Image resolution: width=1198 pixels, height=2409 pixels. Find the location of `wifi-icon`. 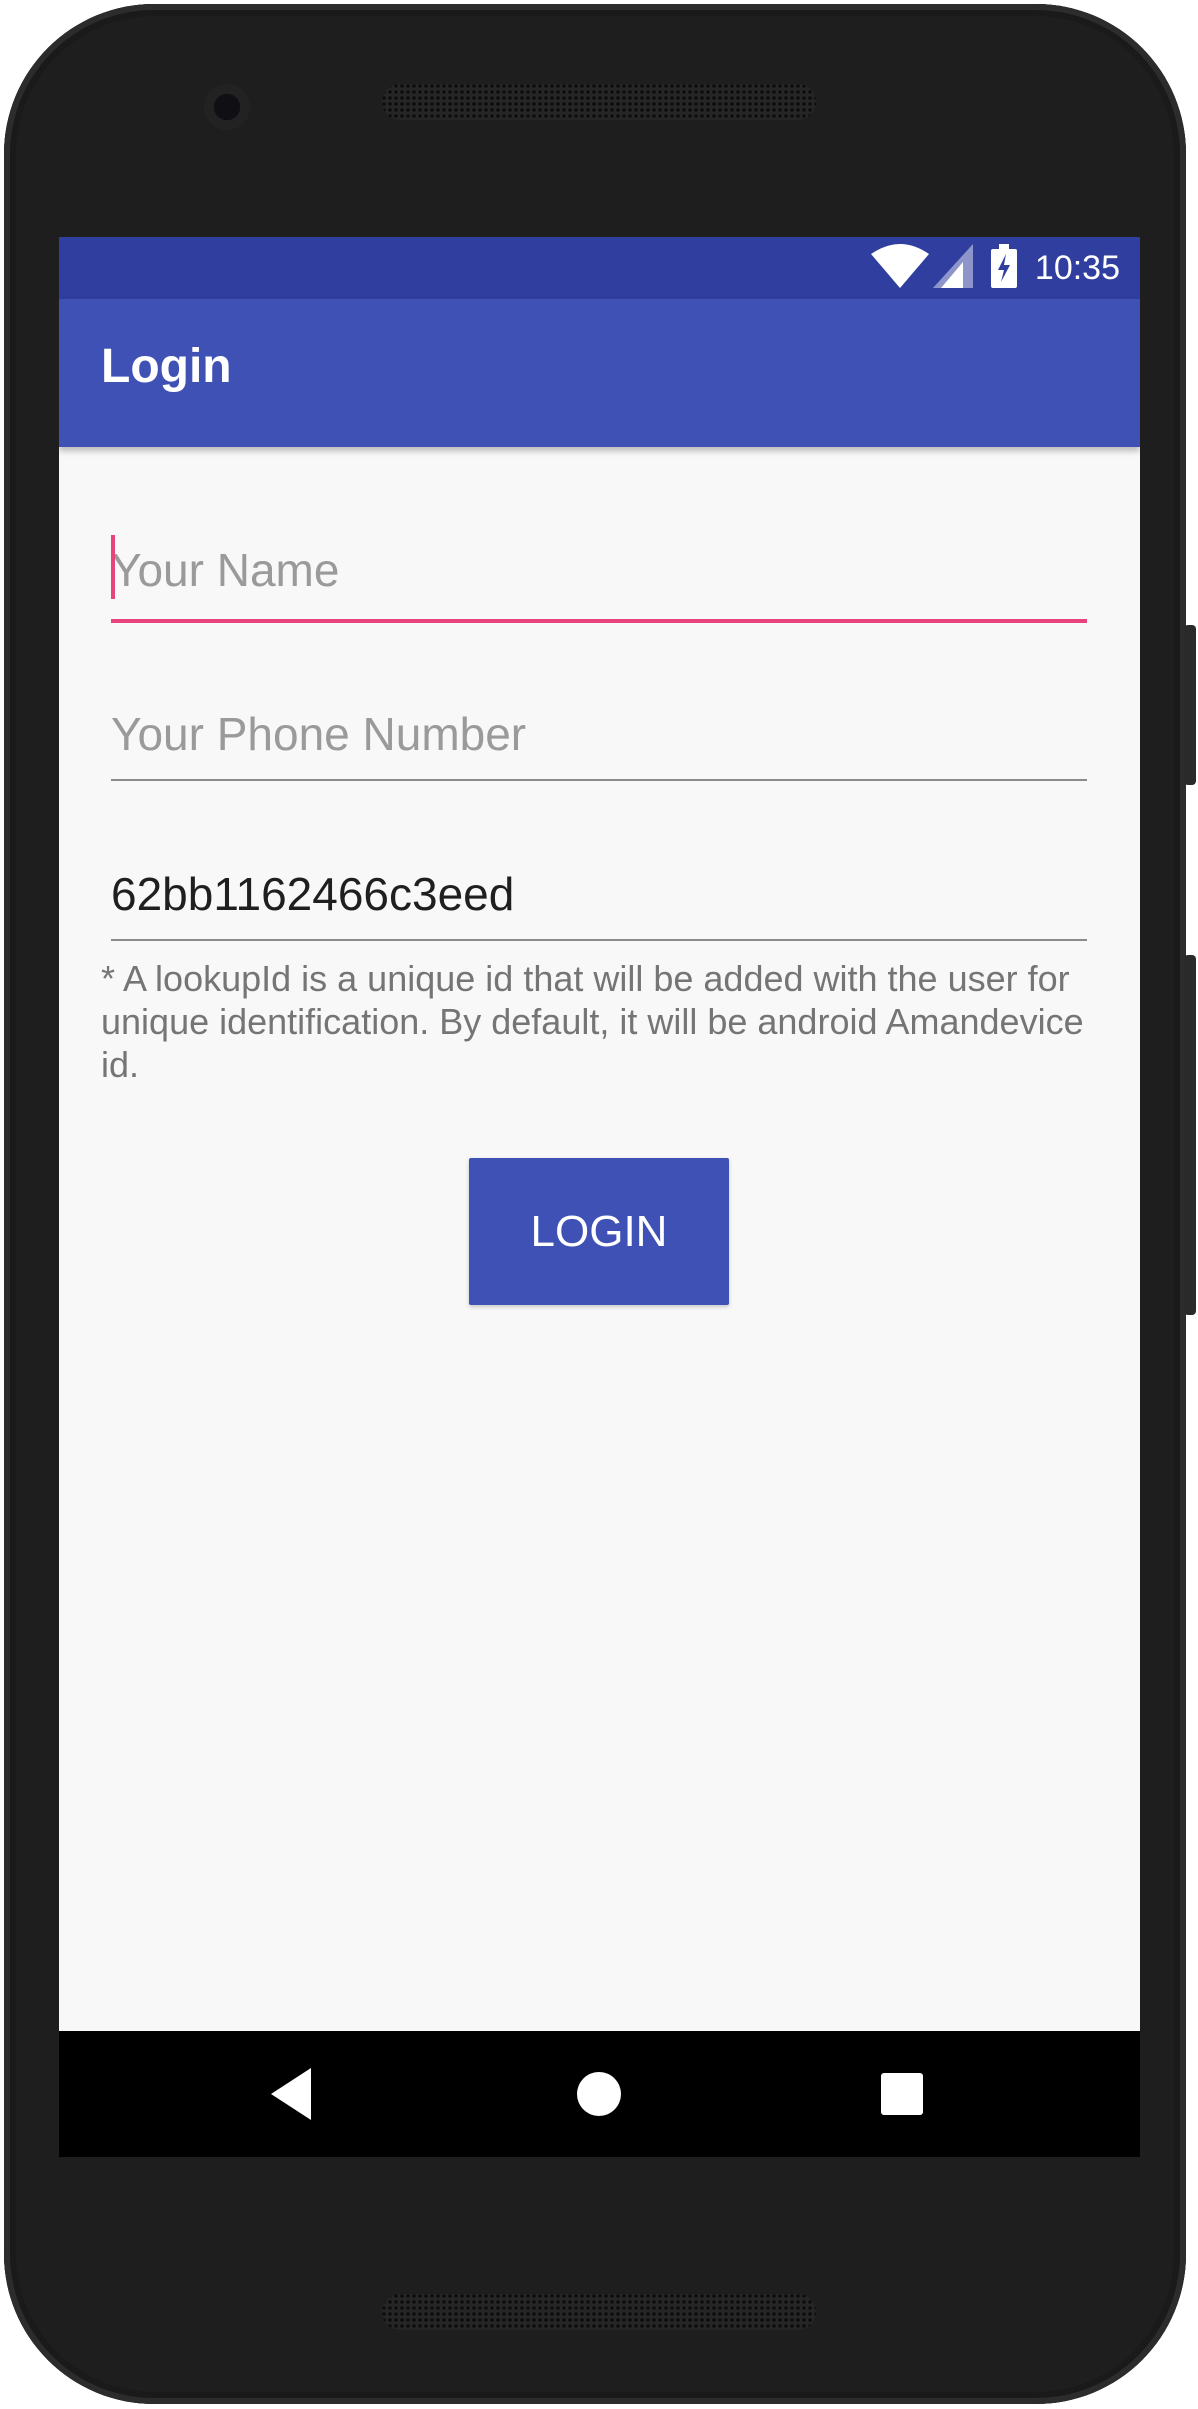

wifi-icon is located at coordinates (899, 268).